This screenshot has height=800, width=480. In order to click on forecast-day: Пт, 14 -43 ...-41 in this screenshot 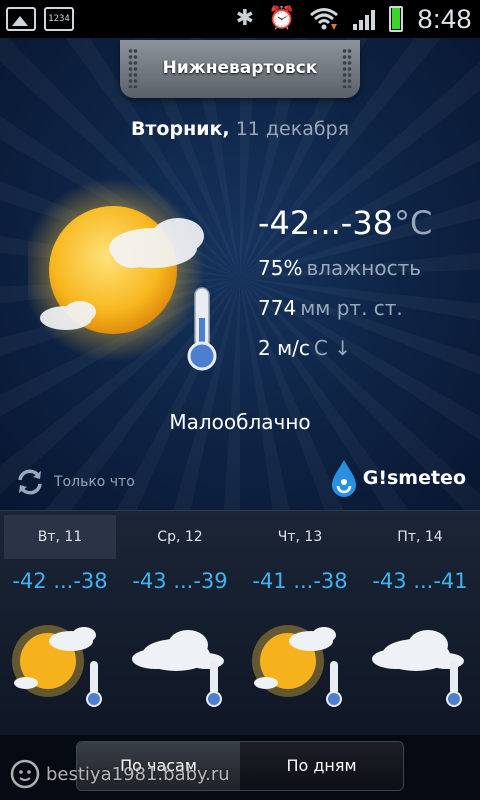, I will do `click(420, 623)`.